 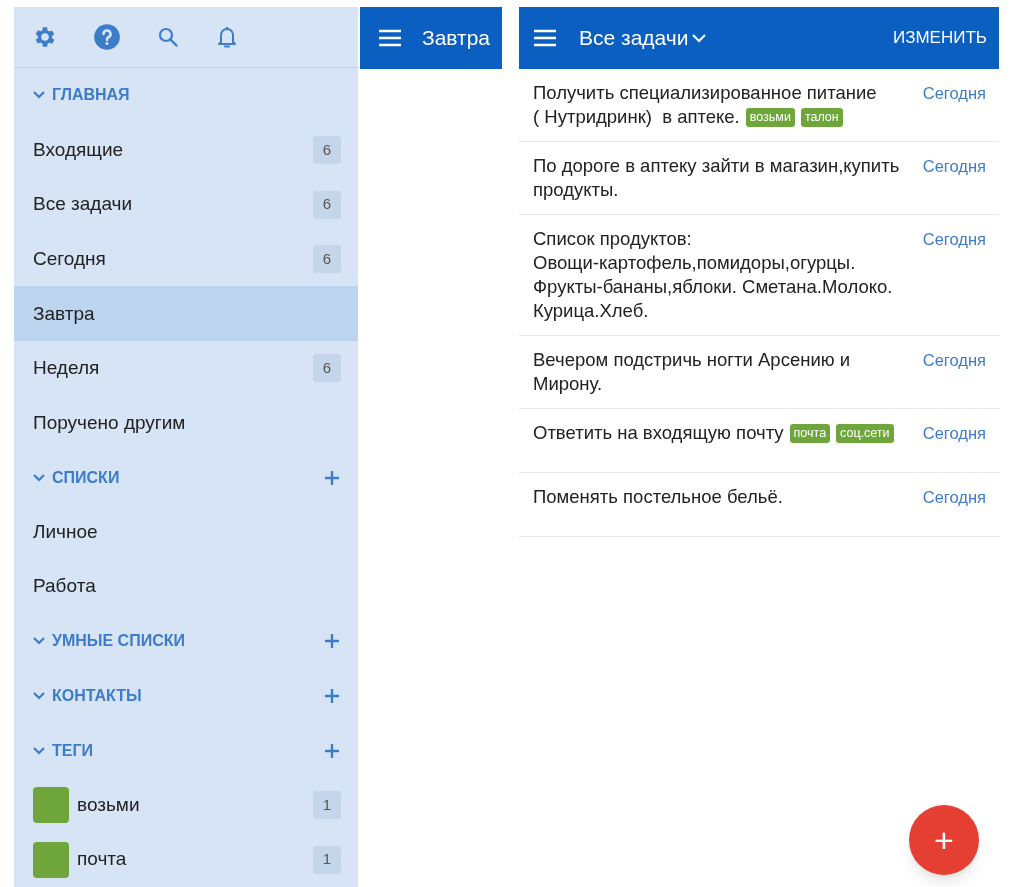 What do you see at coordinates (186, 368) in the screenshot?
I see `sidebar-item: Неделя 6` at bounding box center [186, 368].